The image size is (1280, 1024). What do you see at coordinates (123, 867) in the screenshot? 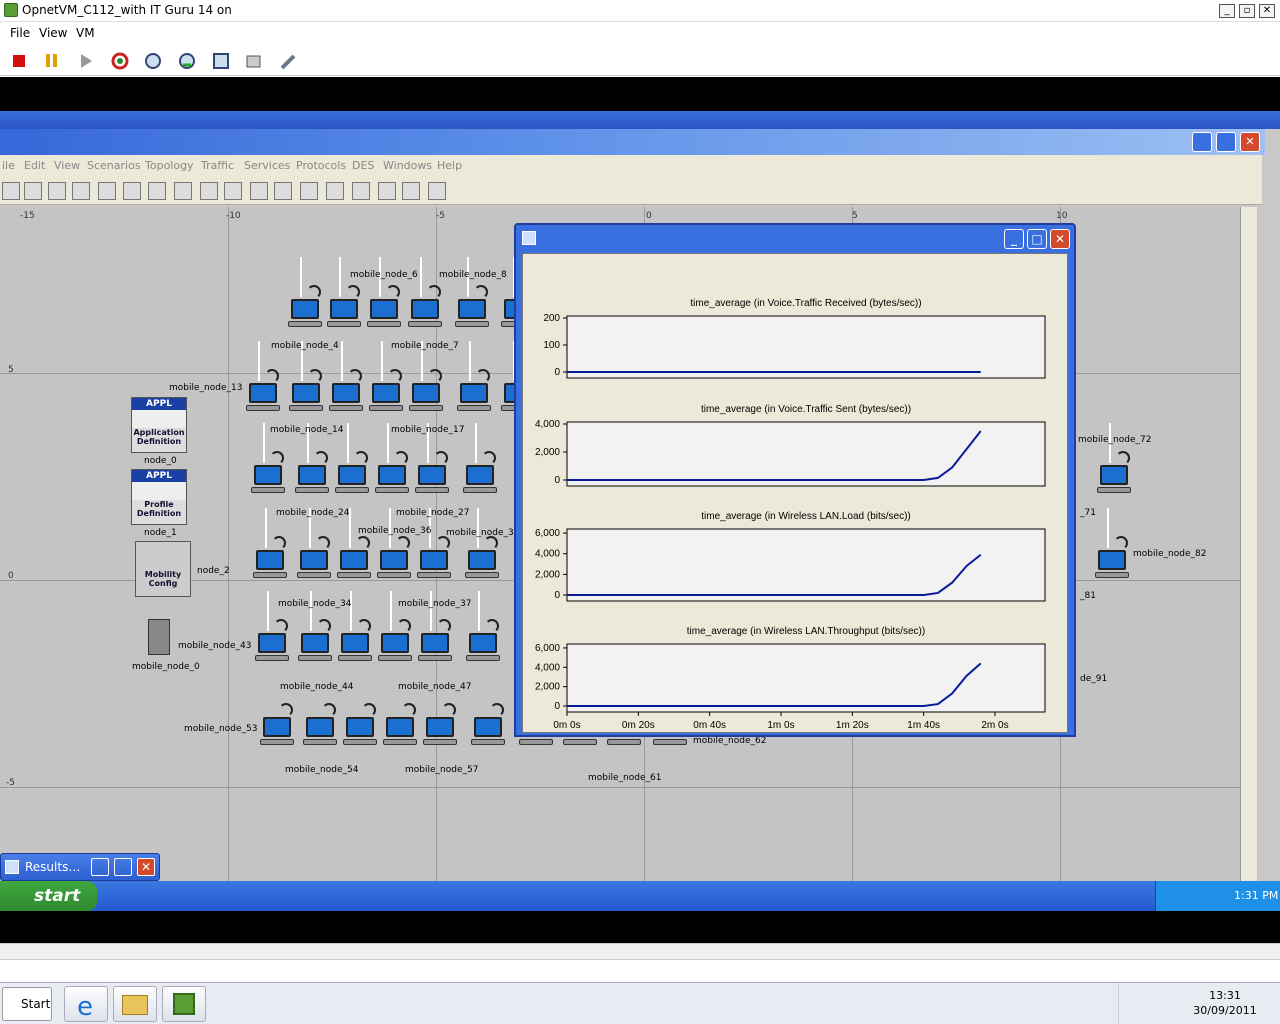
I see `maximize-button` at bounding box center [123, 867].